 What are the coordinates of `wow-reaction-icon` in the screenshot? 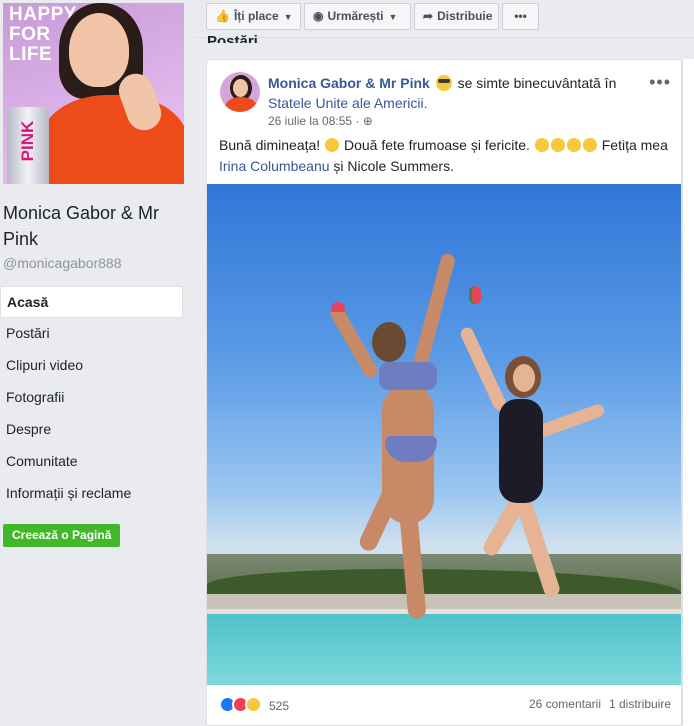 It's located at (253, 704).